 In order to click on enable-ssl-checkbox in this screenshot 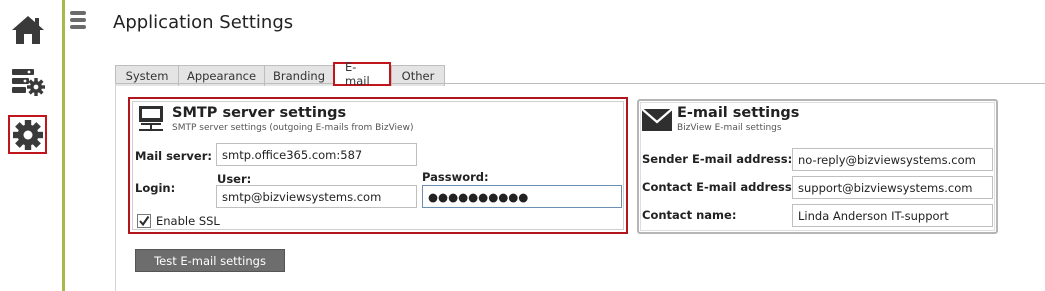, I will do `click(144, 221)`.